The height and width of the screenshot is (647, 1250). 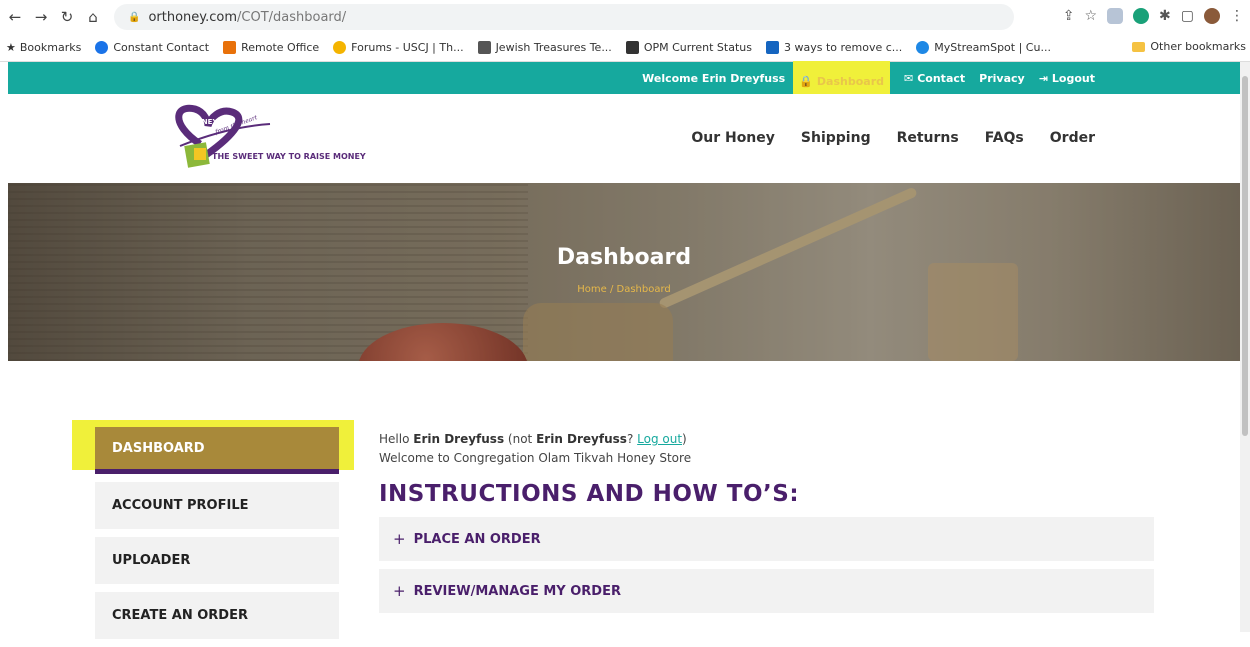 What do you see at coordinates (659, 439) in the screenshot?
I see `logout-link: Log out` at bounding box center [659, 439].